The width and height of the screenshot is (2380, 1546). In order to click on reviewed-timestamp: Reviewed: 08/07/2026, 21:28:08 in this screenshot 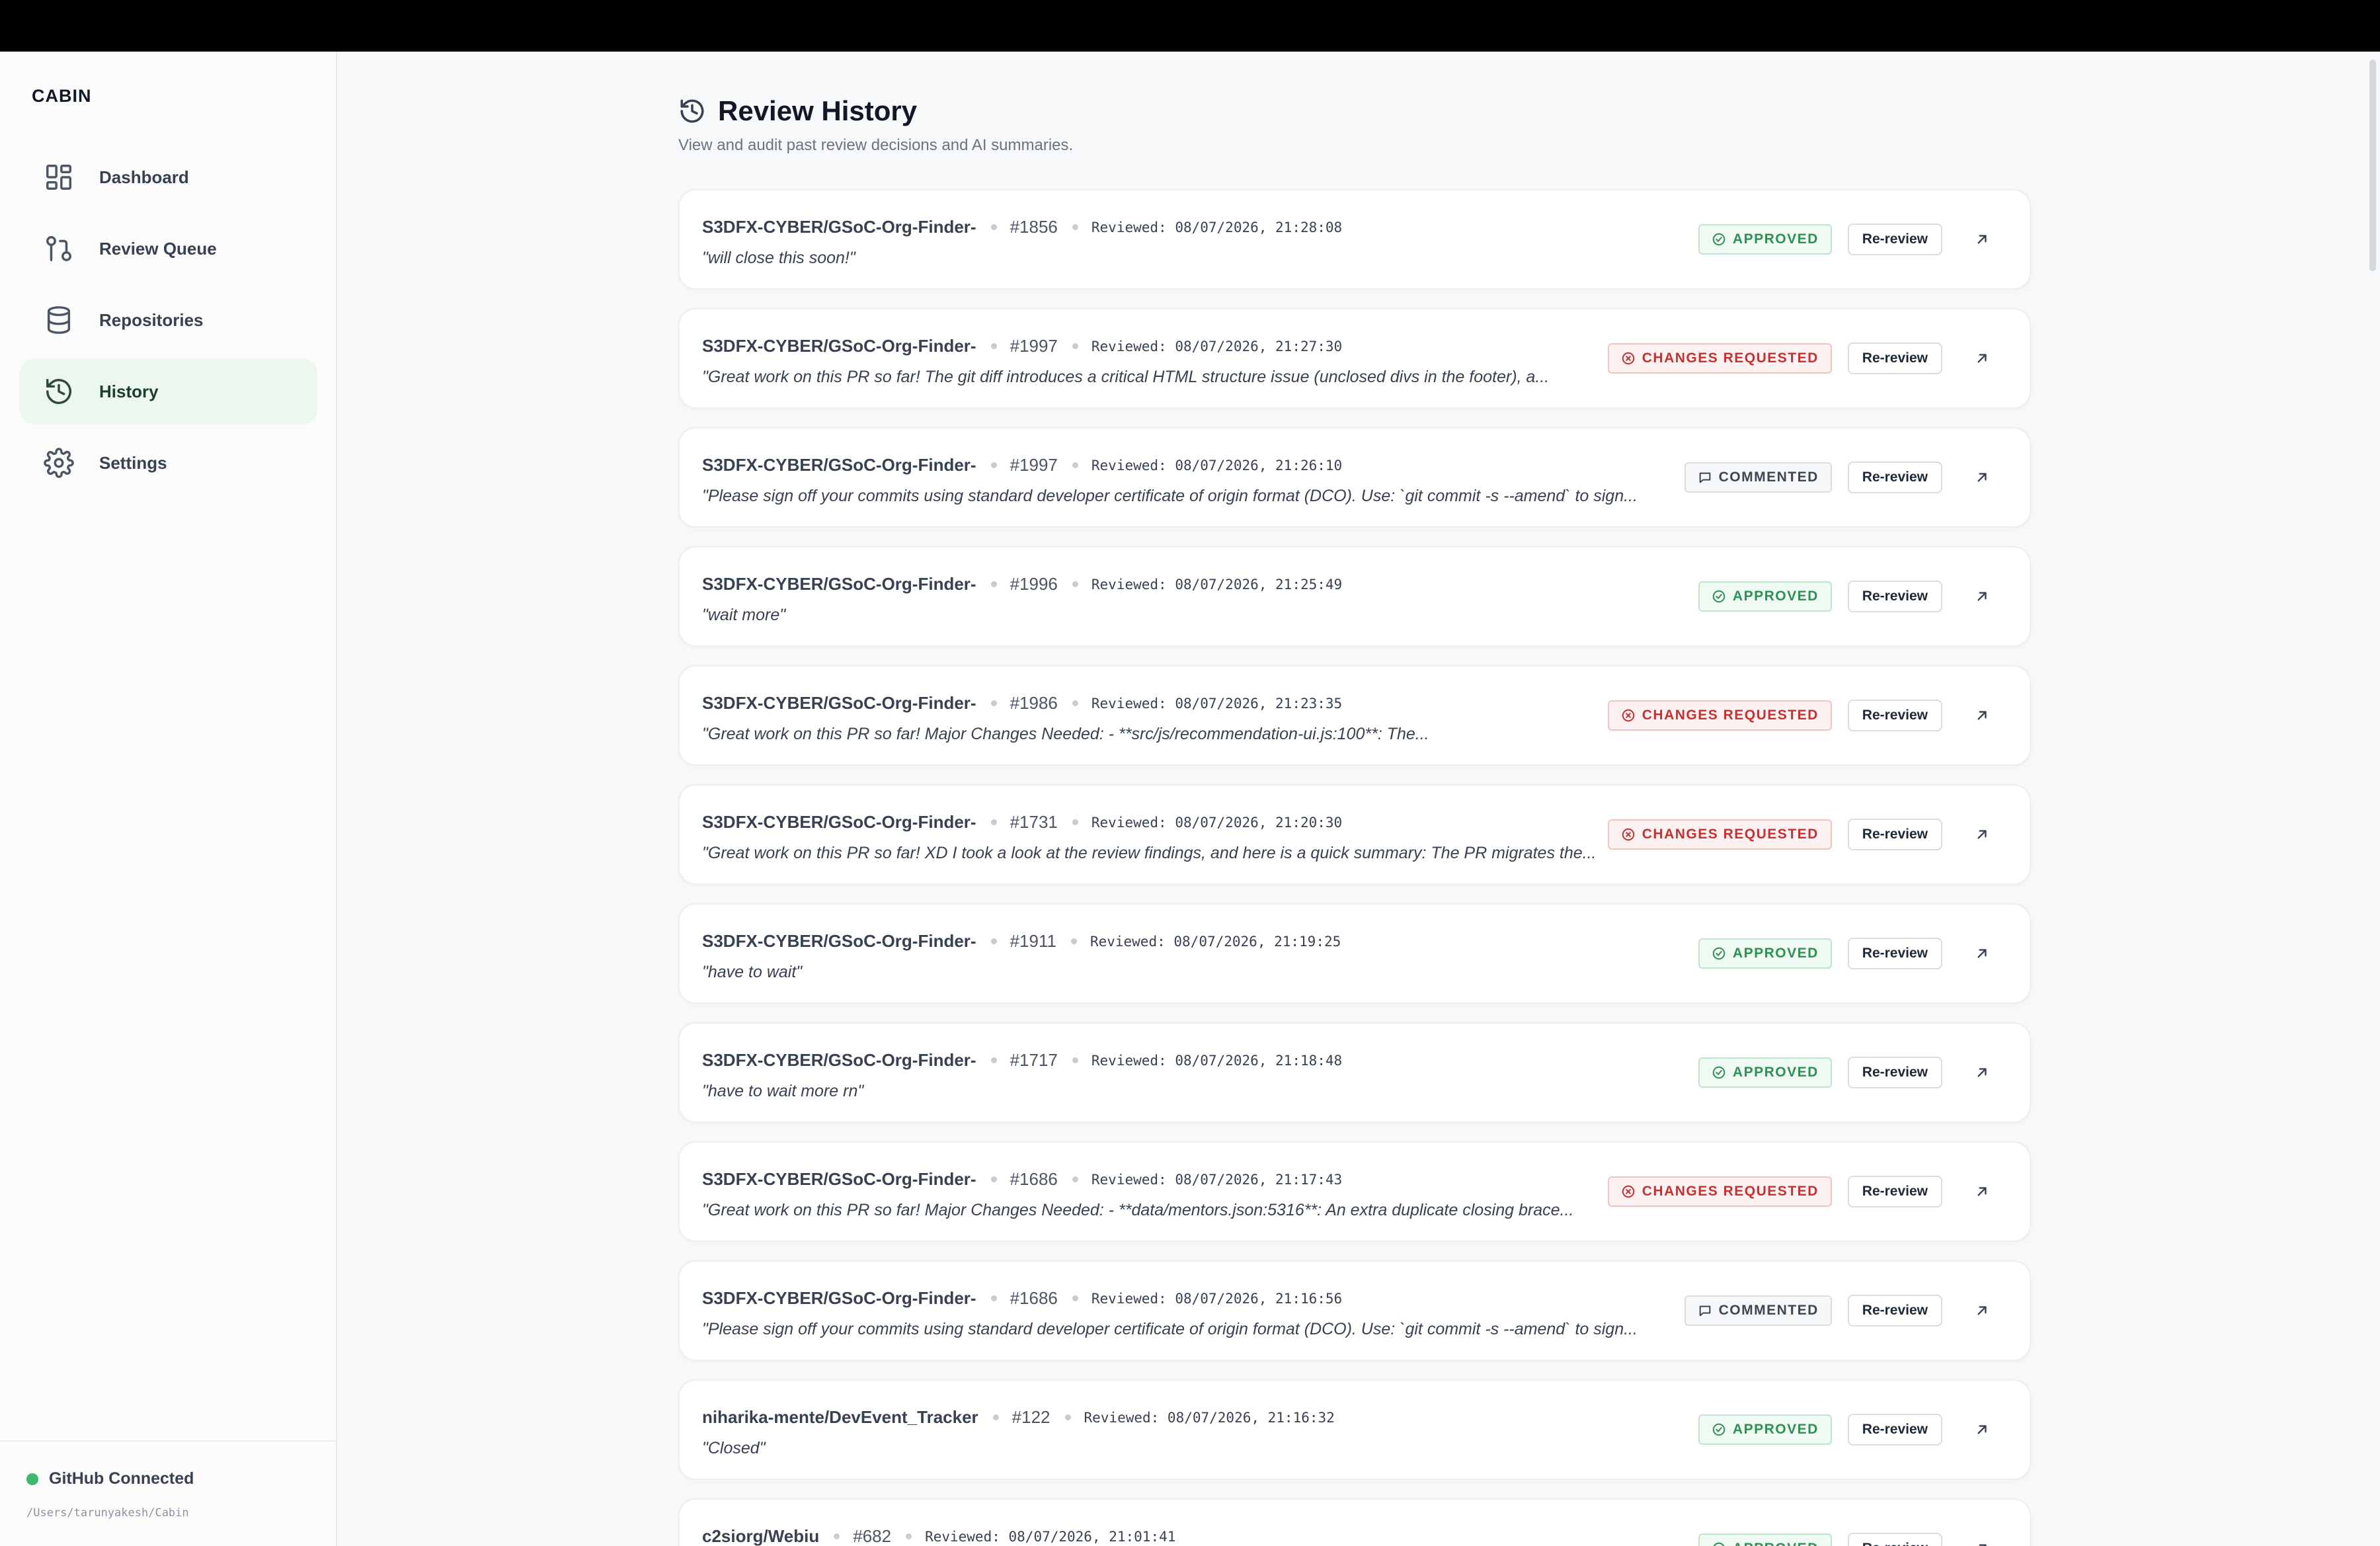, I will do `click(1217, 227)`.